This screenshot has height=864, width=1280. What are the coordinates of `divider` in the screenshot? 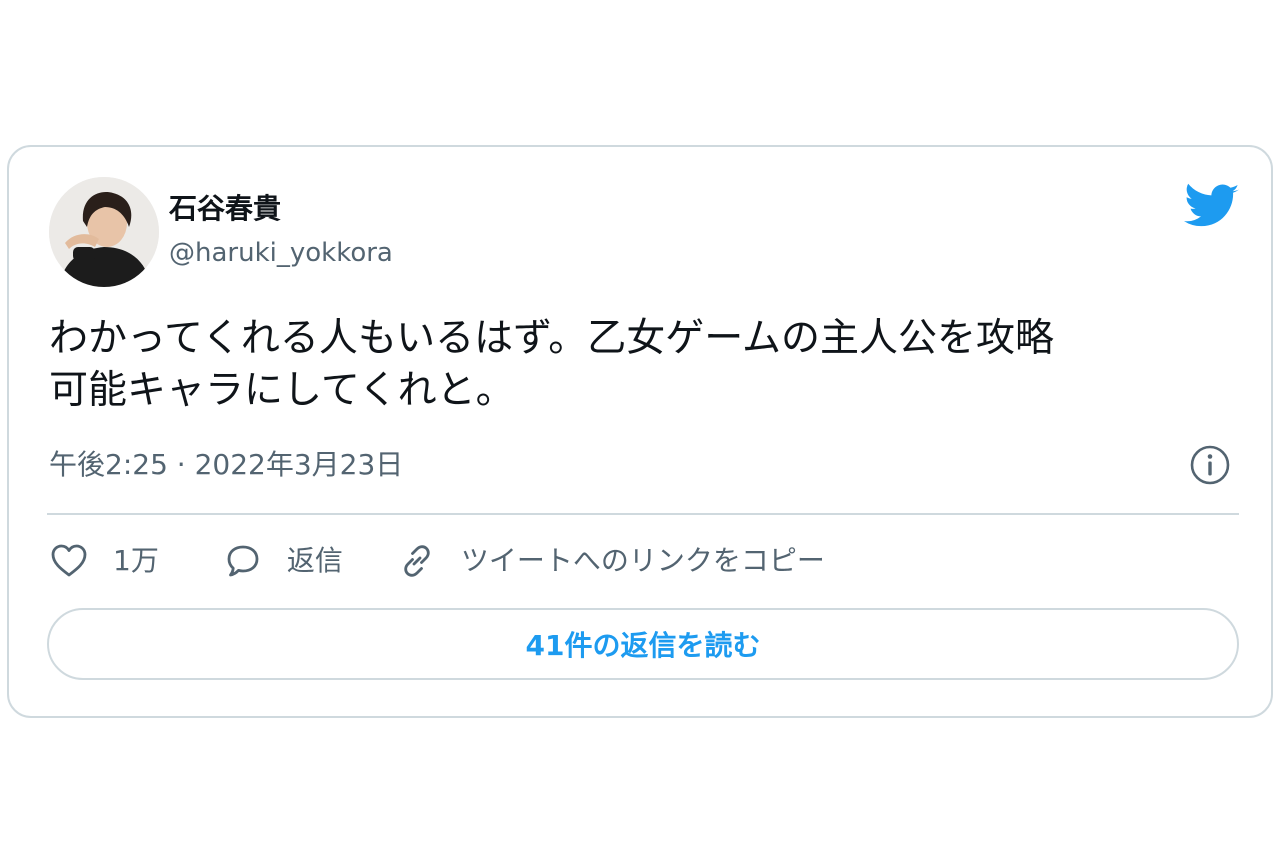 It's located at (643, 514).